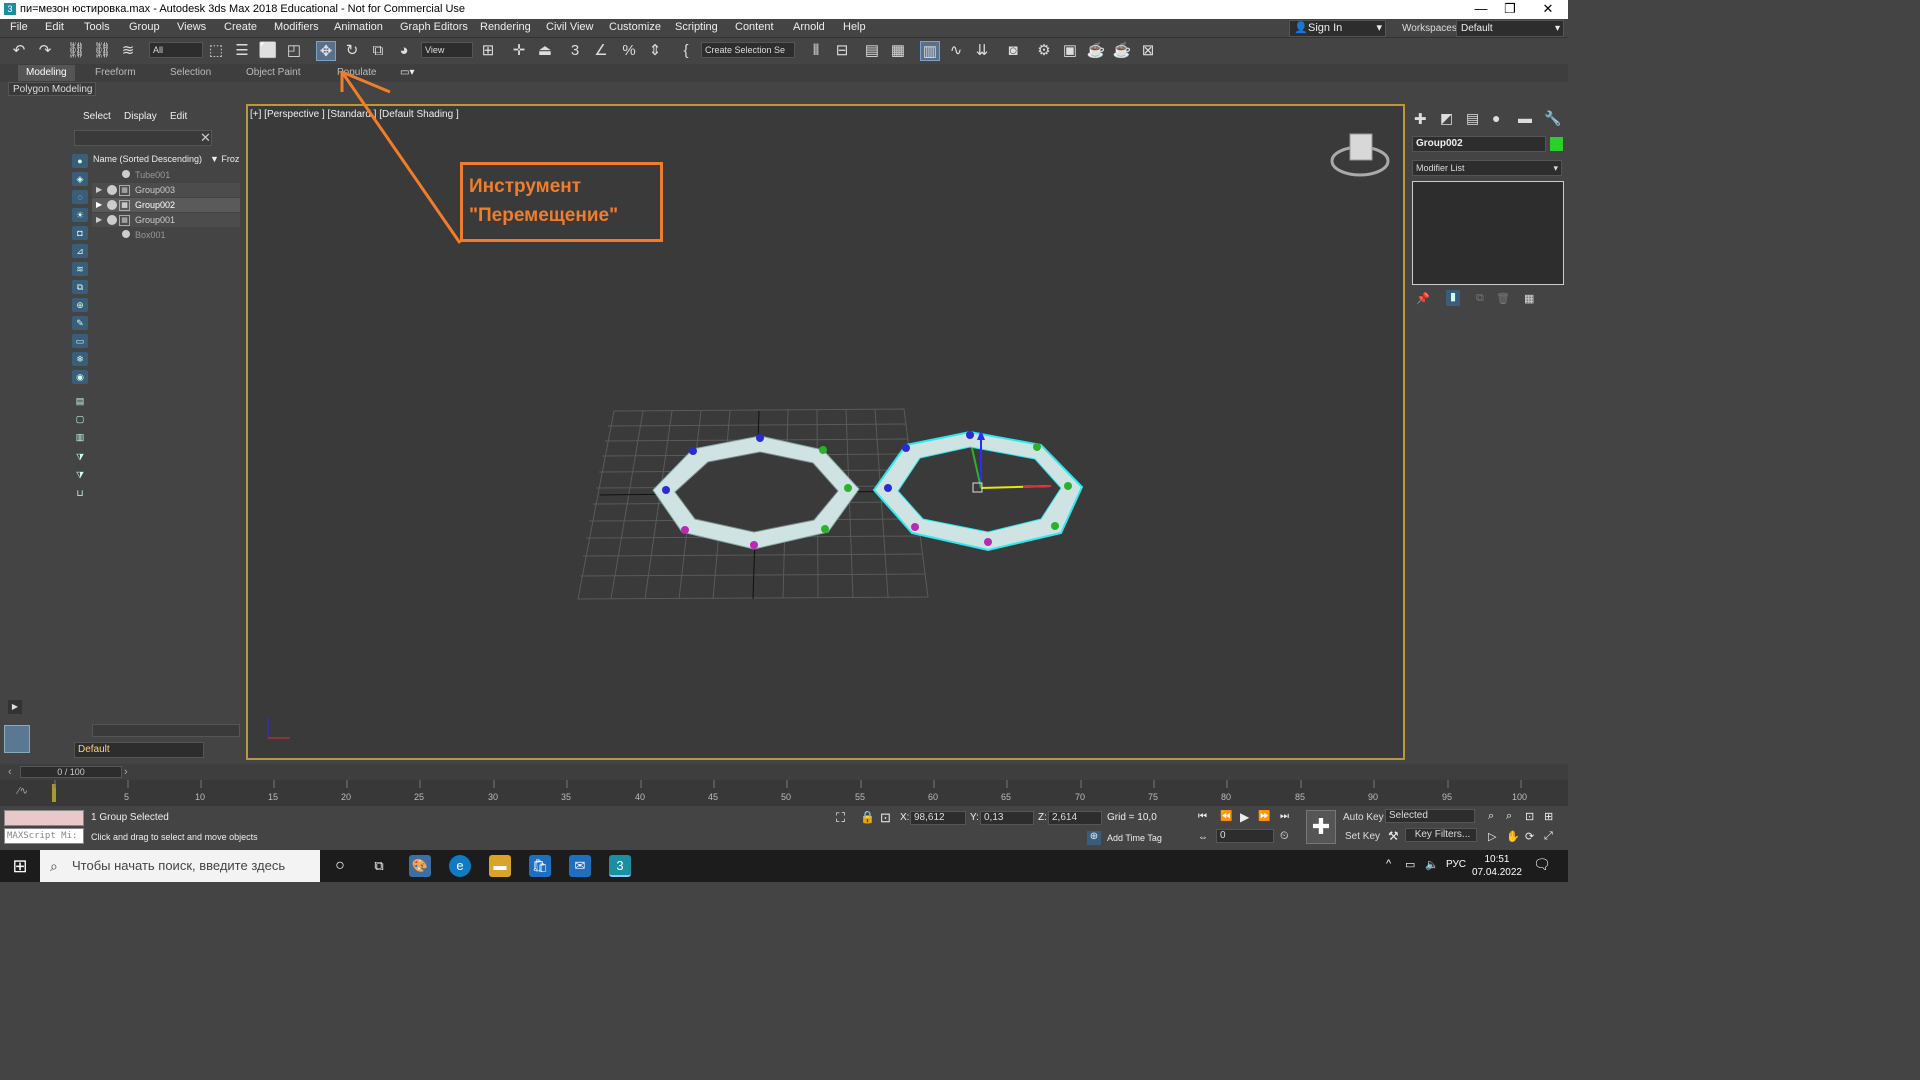  Describe the element at coordinates (1509, 816) in the screenshot. I see `zoom-all-icon: ⌕` at that location.